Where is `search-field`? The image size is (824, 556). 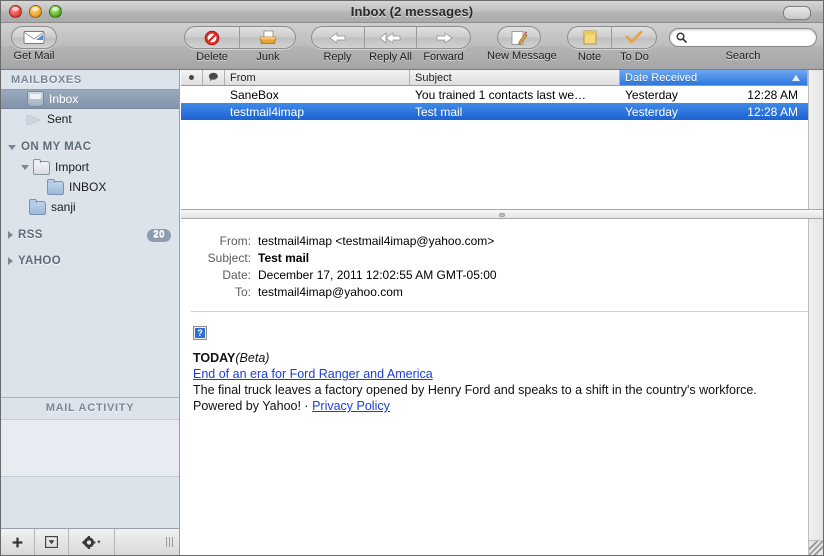
search-field is located at coordinates (743, 37).